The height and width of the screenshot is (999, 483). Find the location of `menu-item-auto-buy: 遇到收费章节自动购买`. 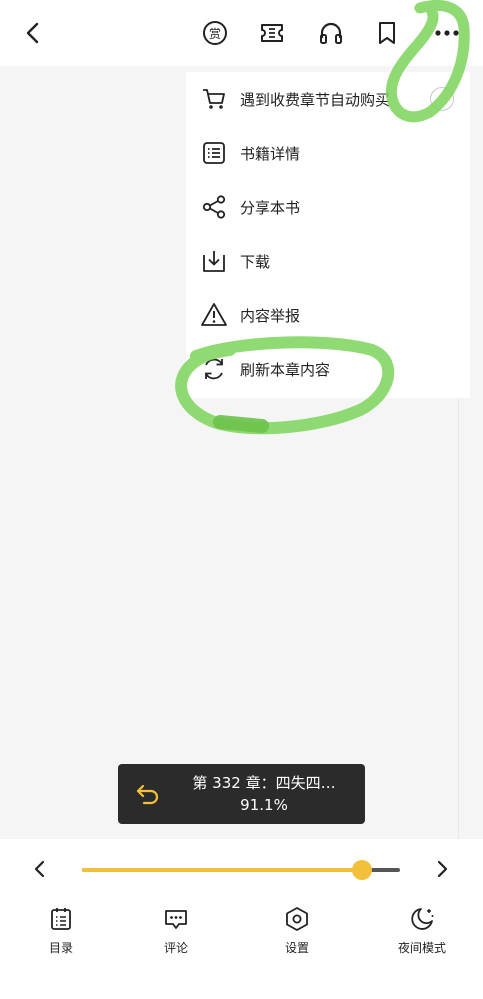

menu-item-auto-buy: 遇到收费章节自动购买 is located at coordinates (328, 99).